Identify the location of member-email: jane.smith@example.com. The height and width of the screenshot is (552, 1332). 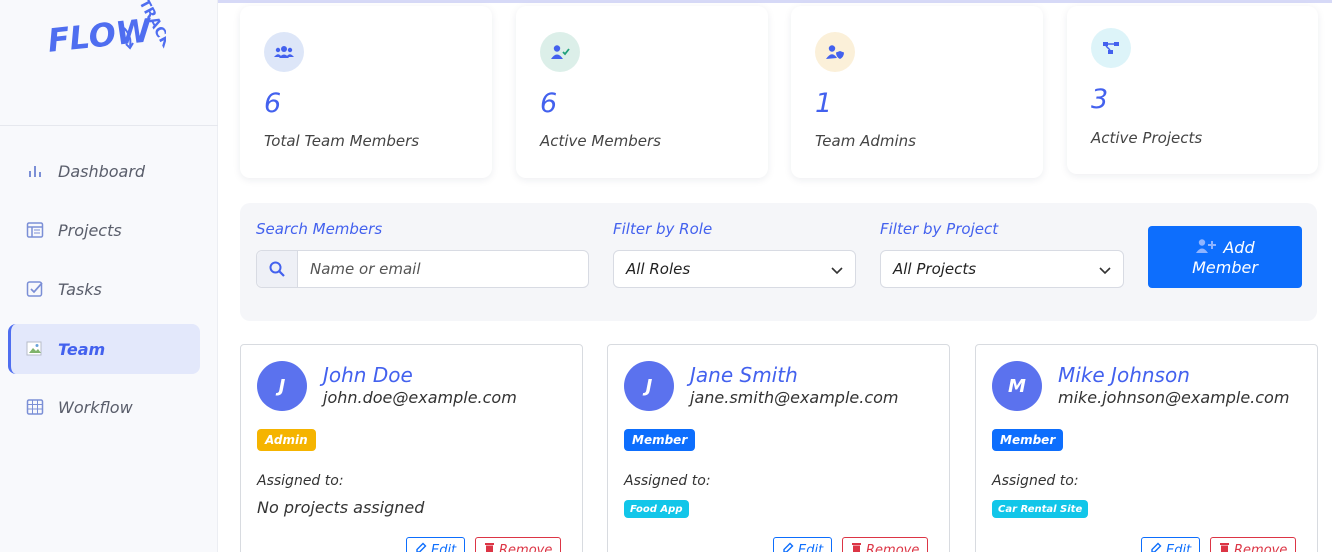
(794, 397).